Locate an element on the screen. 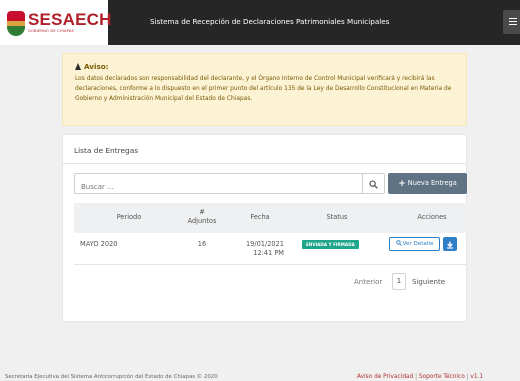 Image resolution: width=520 pixels, height=381 pixels. column-adjuntos: # Adjuntos is located at coordinates (202, 217).